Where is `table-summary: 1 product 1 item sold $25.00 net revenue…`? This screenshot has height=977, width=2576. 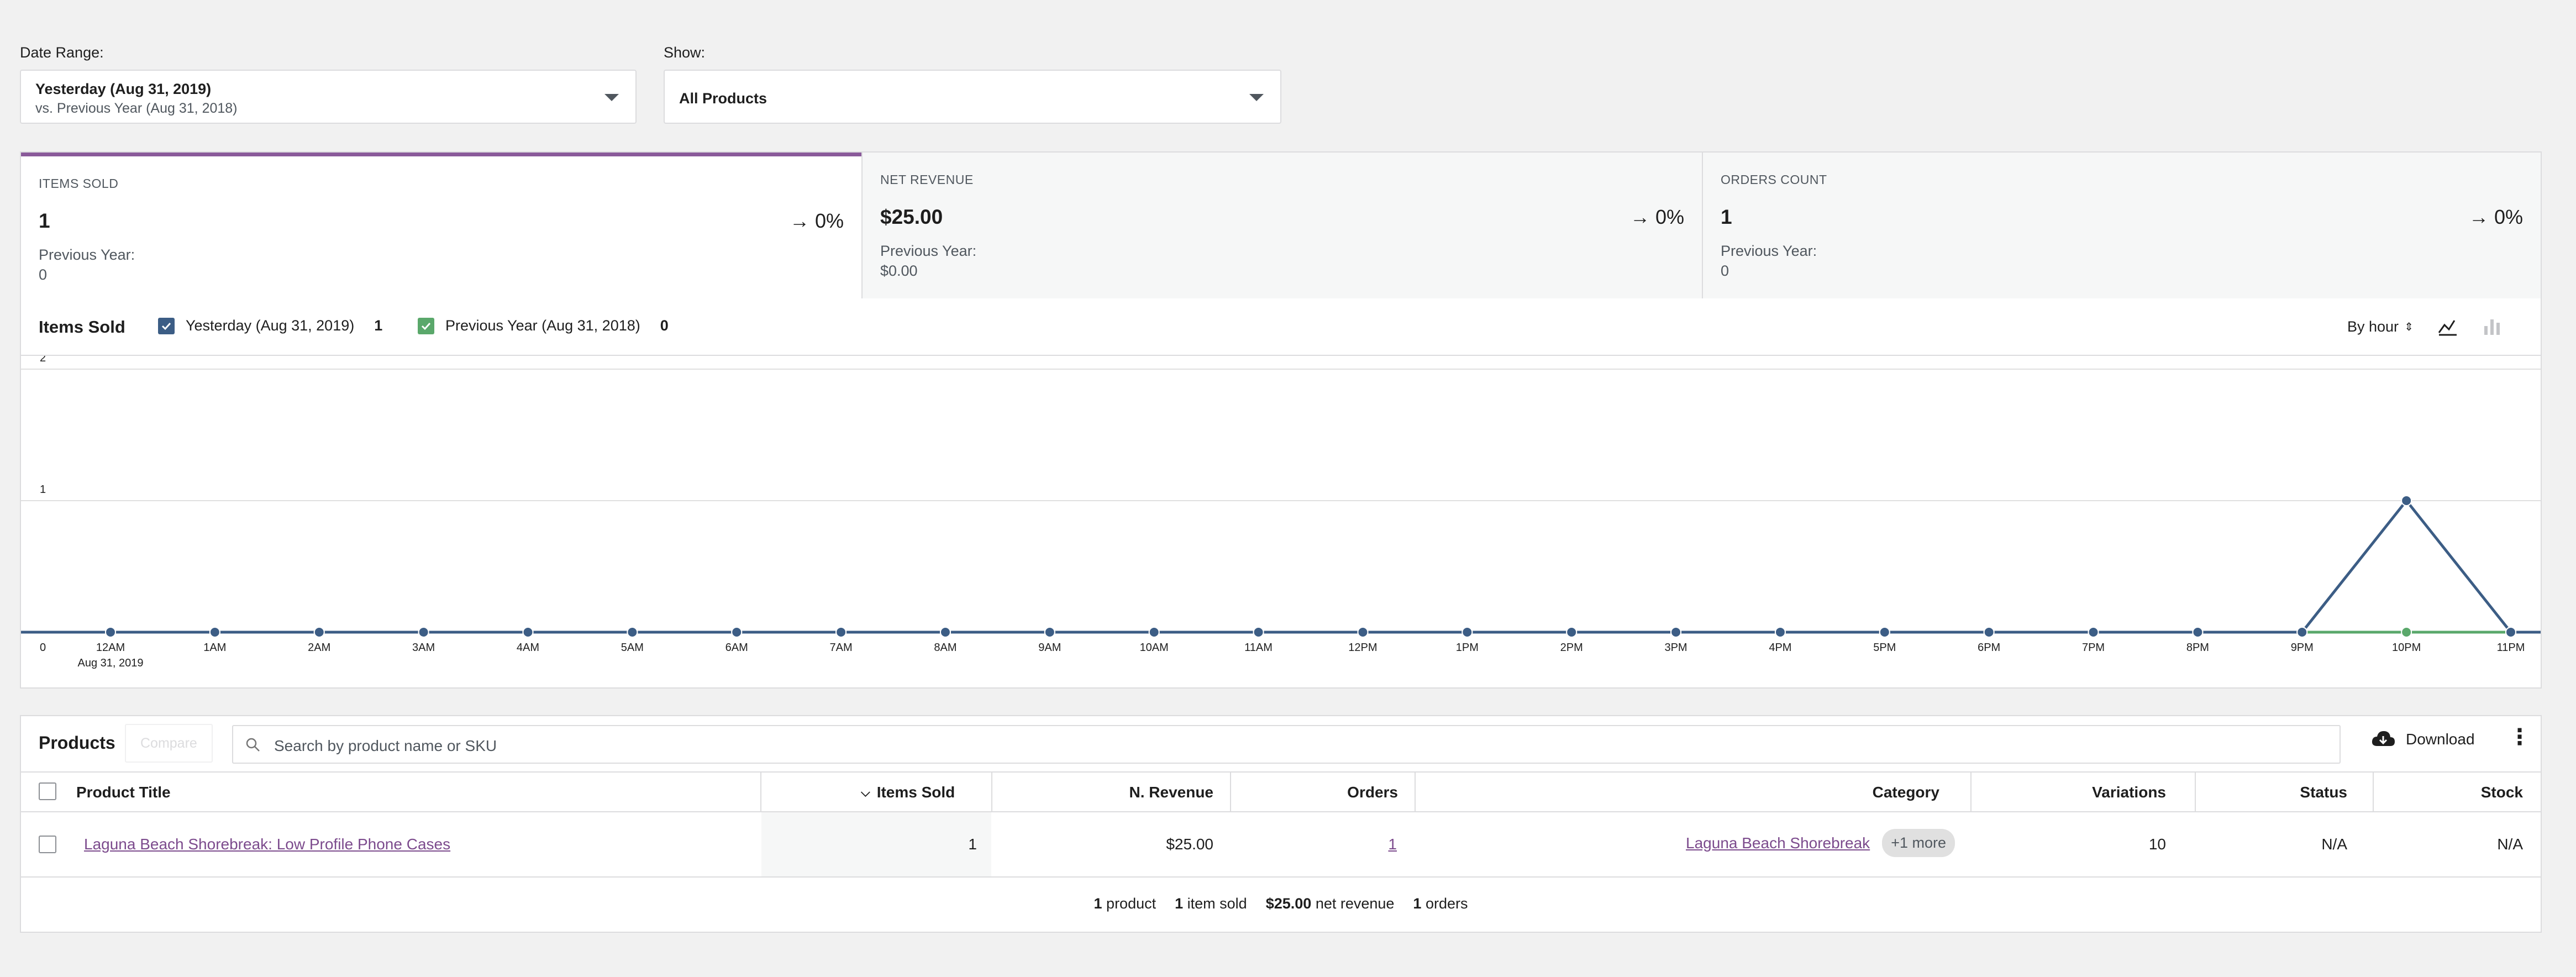
table-summary: 1 product 1 item sold $25.00 net revenue… is located at coordinates (1281, 903).